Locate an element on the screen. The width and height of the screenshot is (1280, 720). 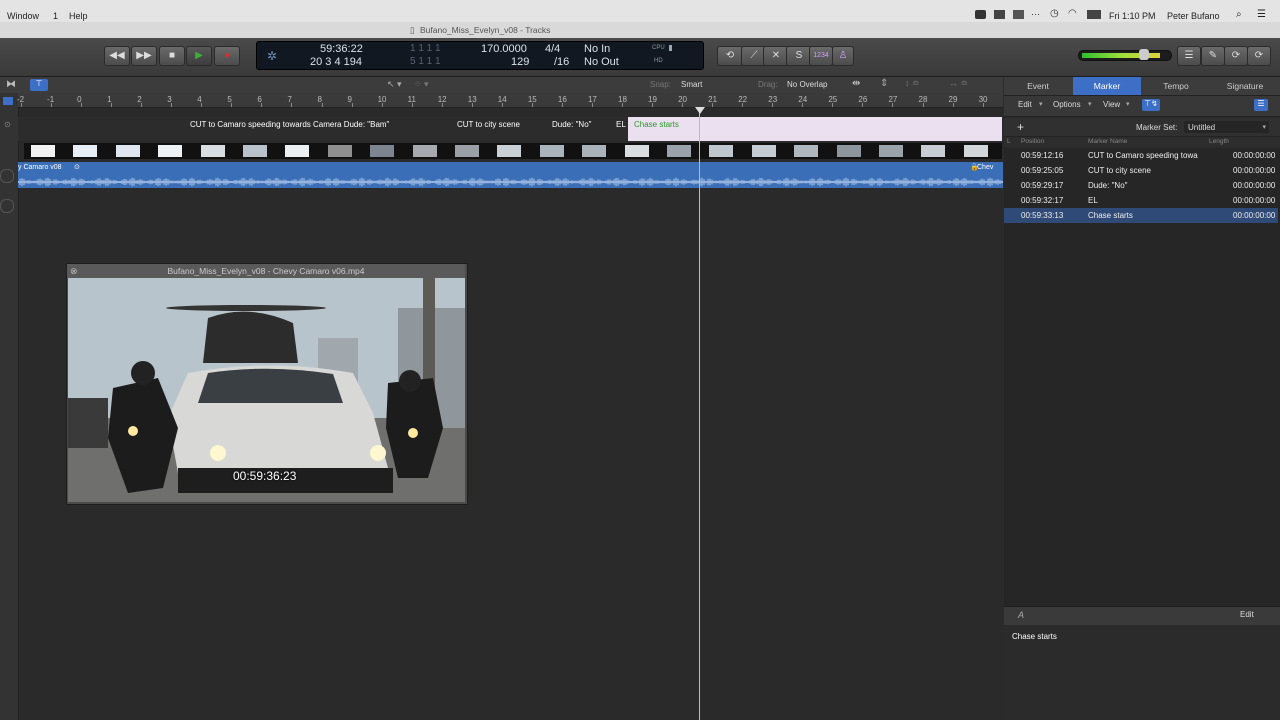
loop-icon: ⟳ is located at coordinates (1236, 55).